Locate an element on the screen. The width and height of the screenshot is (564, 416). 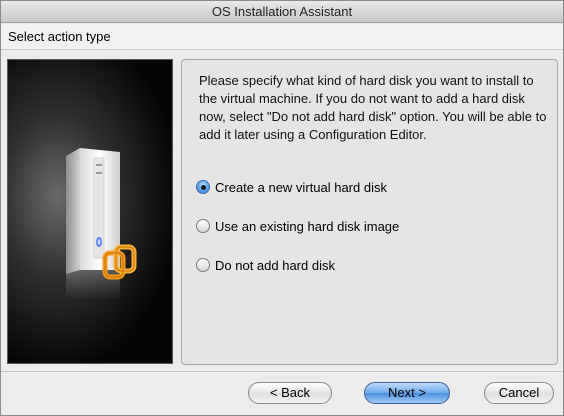
section-title: Select action type is located at coordinates (282, 37).